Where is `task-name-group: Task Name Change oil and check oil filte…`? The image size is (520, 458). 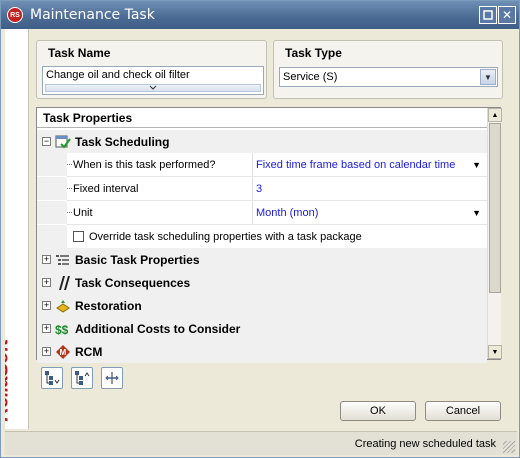 task-name-group: Task Name Change oil and check oil filte… is located at coordinates (151, 69).